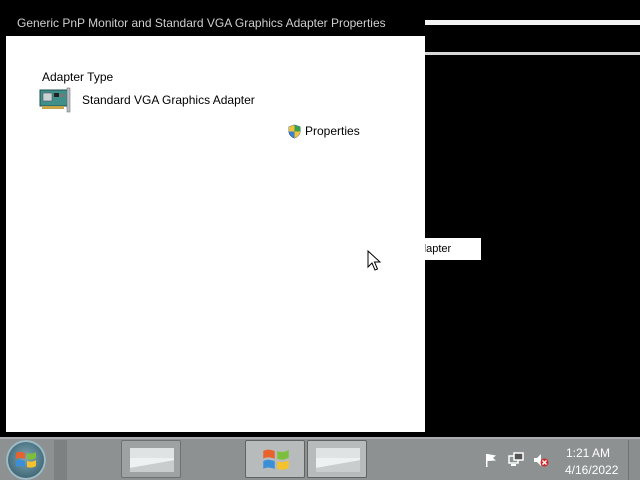 The width and height of the screenshot is (640, 480). I want to click on graphics-card-icon, so click(55, 100).